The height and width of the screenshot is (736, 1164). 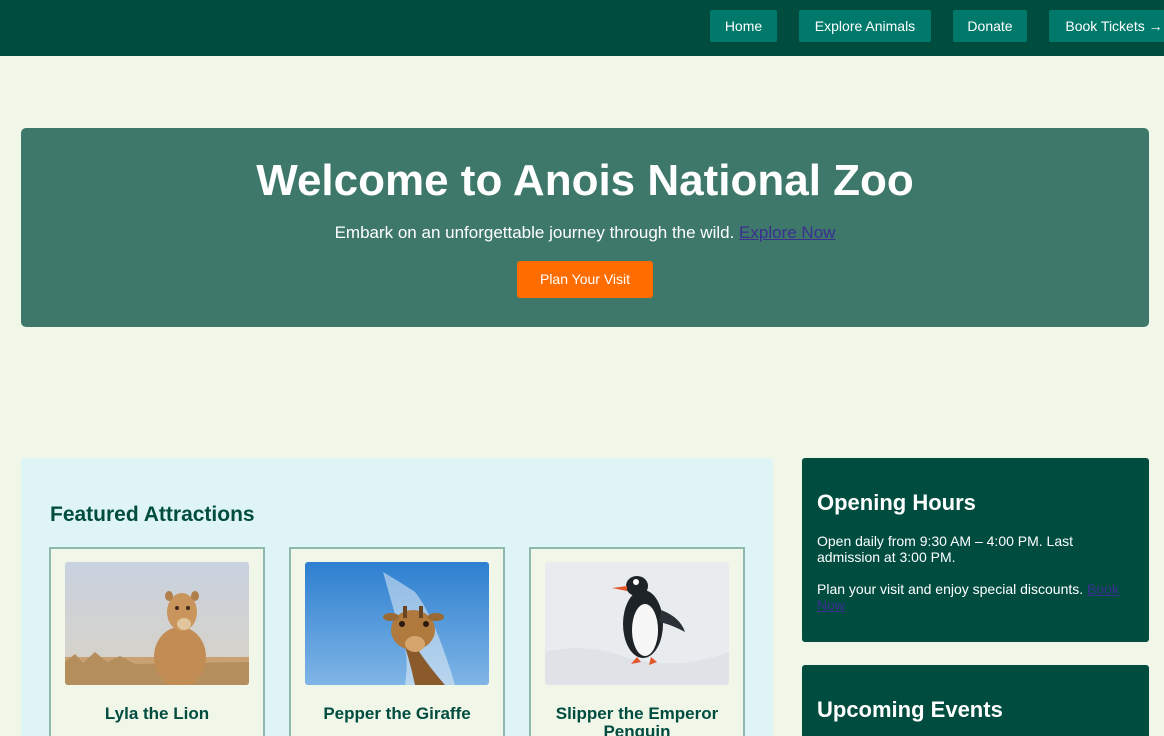 What do you see at coordinates (585, 279) in the screenshot?
I see `plan-your-visit-button: Plan Your Visit` at bounding box center [585, 279].